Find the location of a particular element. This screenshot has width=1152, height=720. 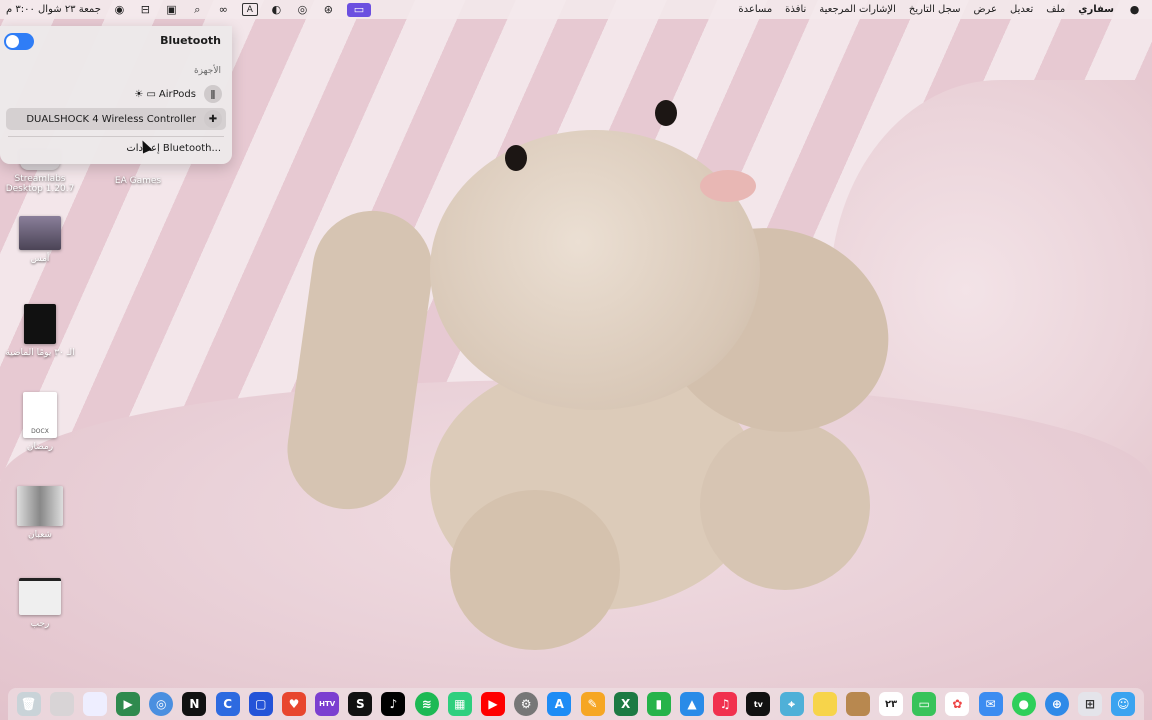

hbo-tv-icon: HTV is located at coordinates (327, 704).